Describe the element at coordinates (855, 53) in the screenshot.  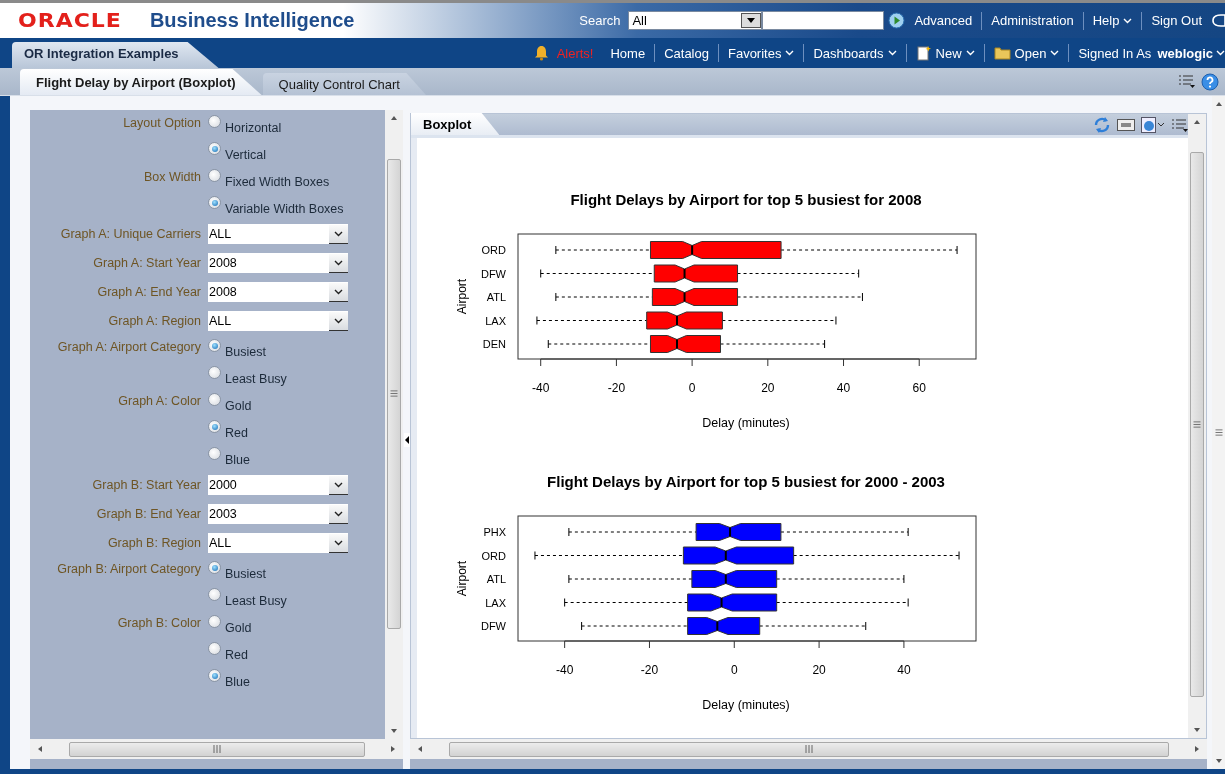
I see `nav-link: Dashboards` at that location.